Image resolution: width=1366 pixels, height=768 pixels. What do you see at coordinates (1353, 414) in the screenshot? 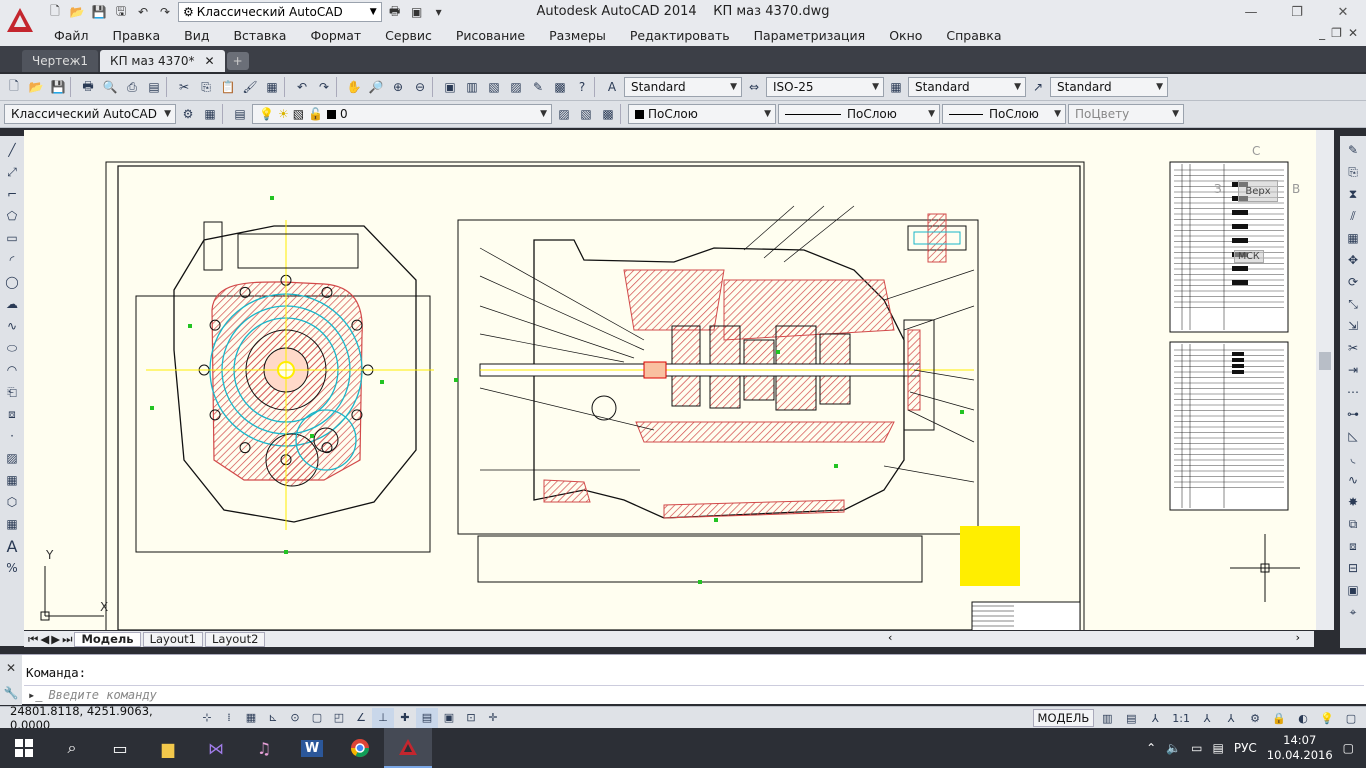
I see `join-icon: ⊶` at bounding box center [1353, 414].